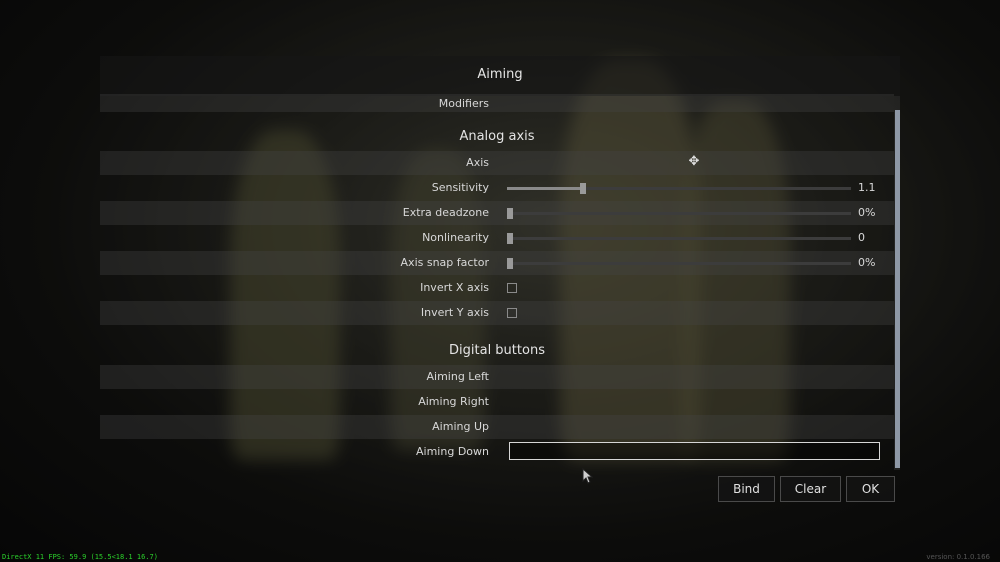 The image size is (1000, 562). Describe the element at coordinates (477, 162) in the screenshot. I see `axis-label: Axis` at that location.